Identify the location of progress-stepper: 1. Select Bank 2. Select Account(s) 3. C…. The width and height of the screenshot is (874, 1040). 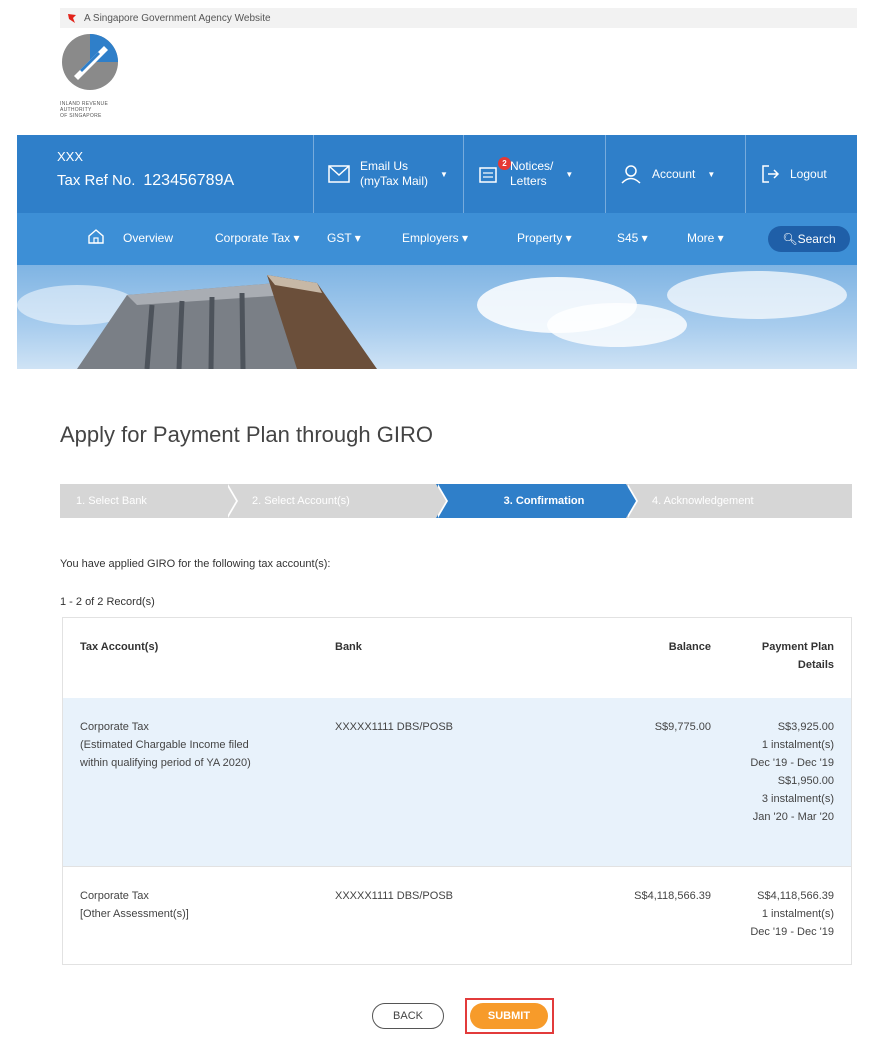
(456, 501).